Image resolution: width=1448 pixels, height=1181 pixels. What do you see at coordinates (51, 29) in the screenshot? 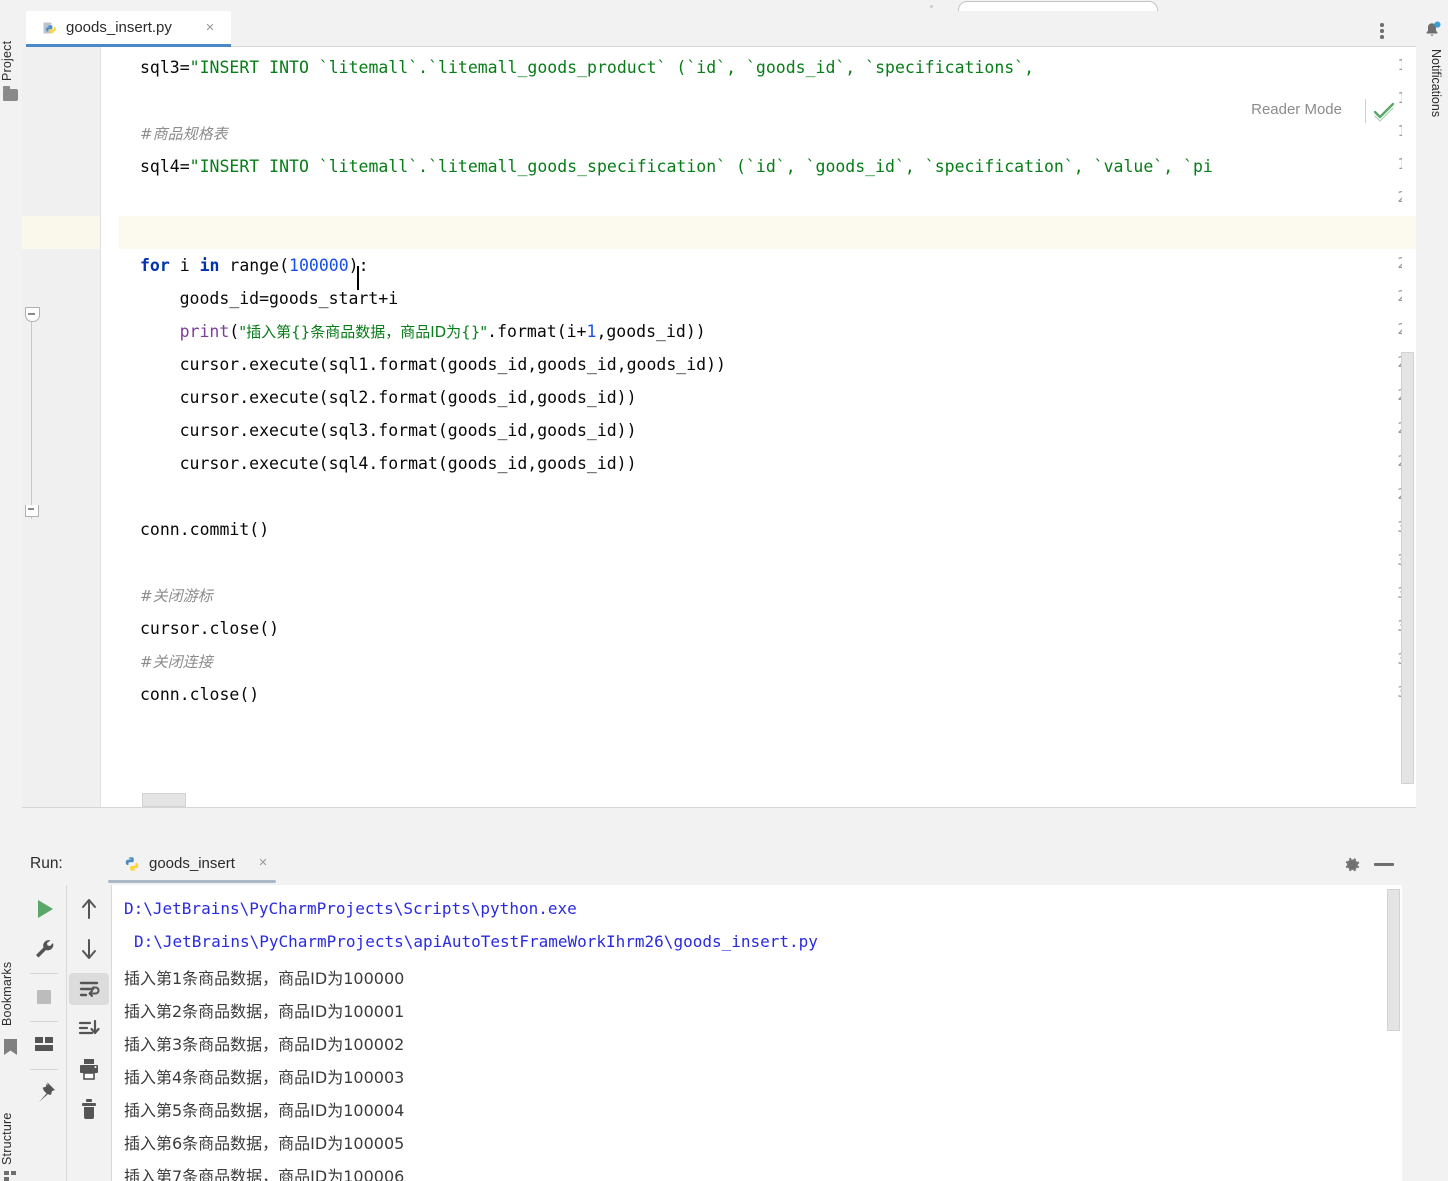
I see `python-file-icon` at bounding box center [51, 29].